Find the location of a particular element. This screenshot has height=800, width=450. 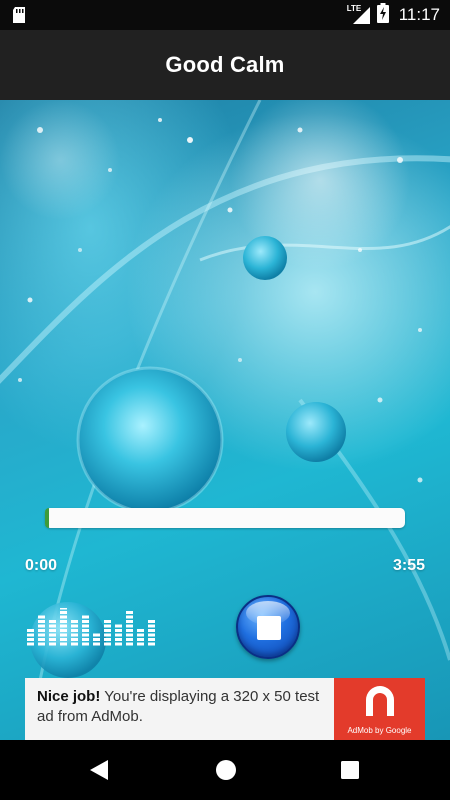

ad-headline: Nice job! is located at coordinates (69, 696).